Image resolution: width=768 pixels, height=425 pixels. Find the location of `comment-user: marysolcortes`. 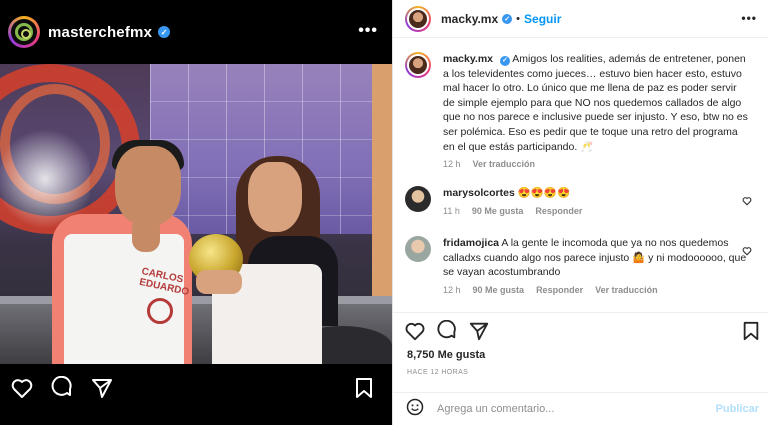

comment-user: marysolcortes is located at coordinates (479, 193).